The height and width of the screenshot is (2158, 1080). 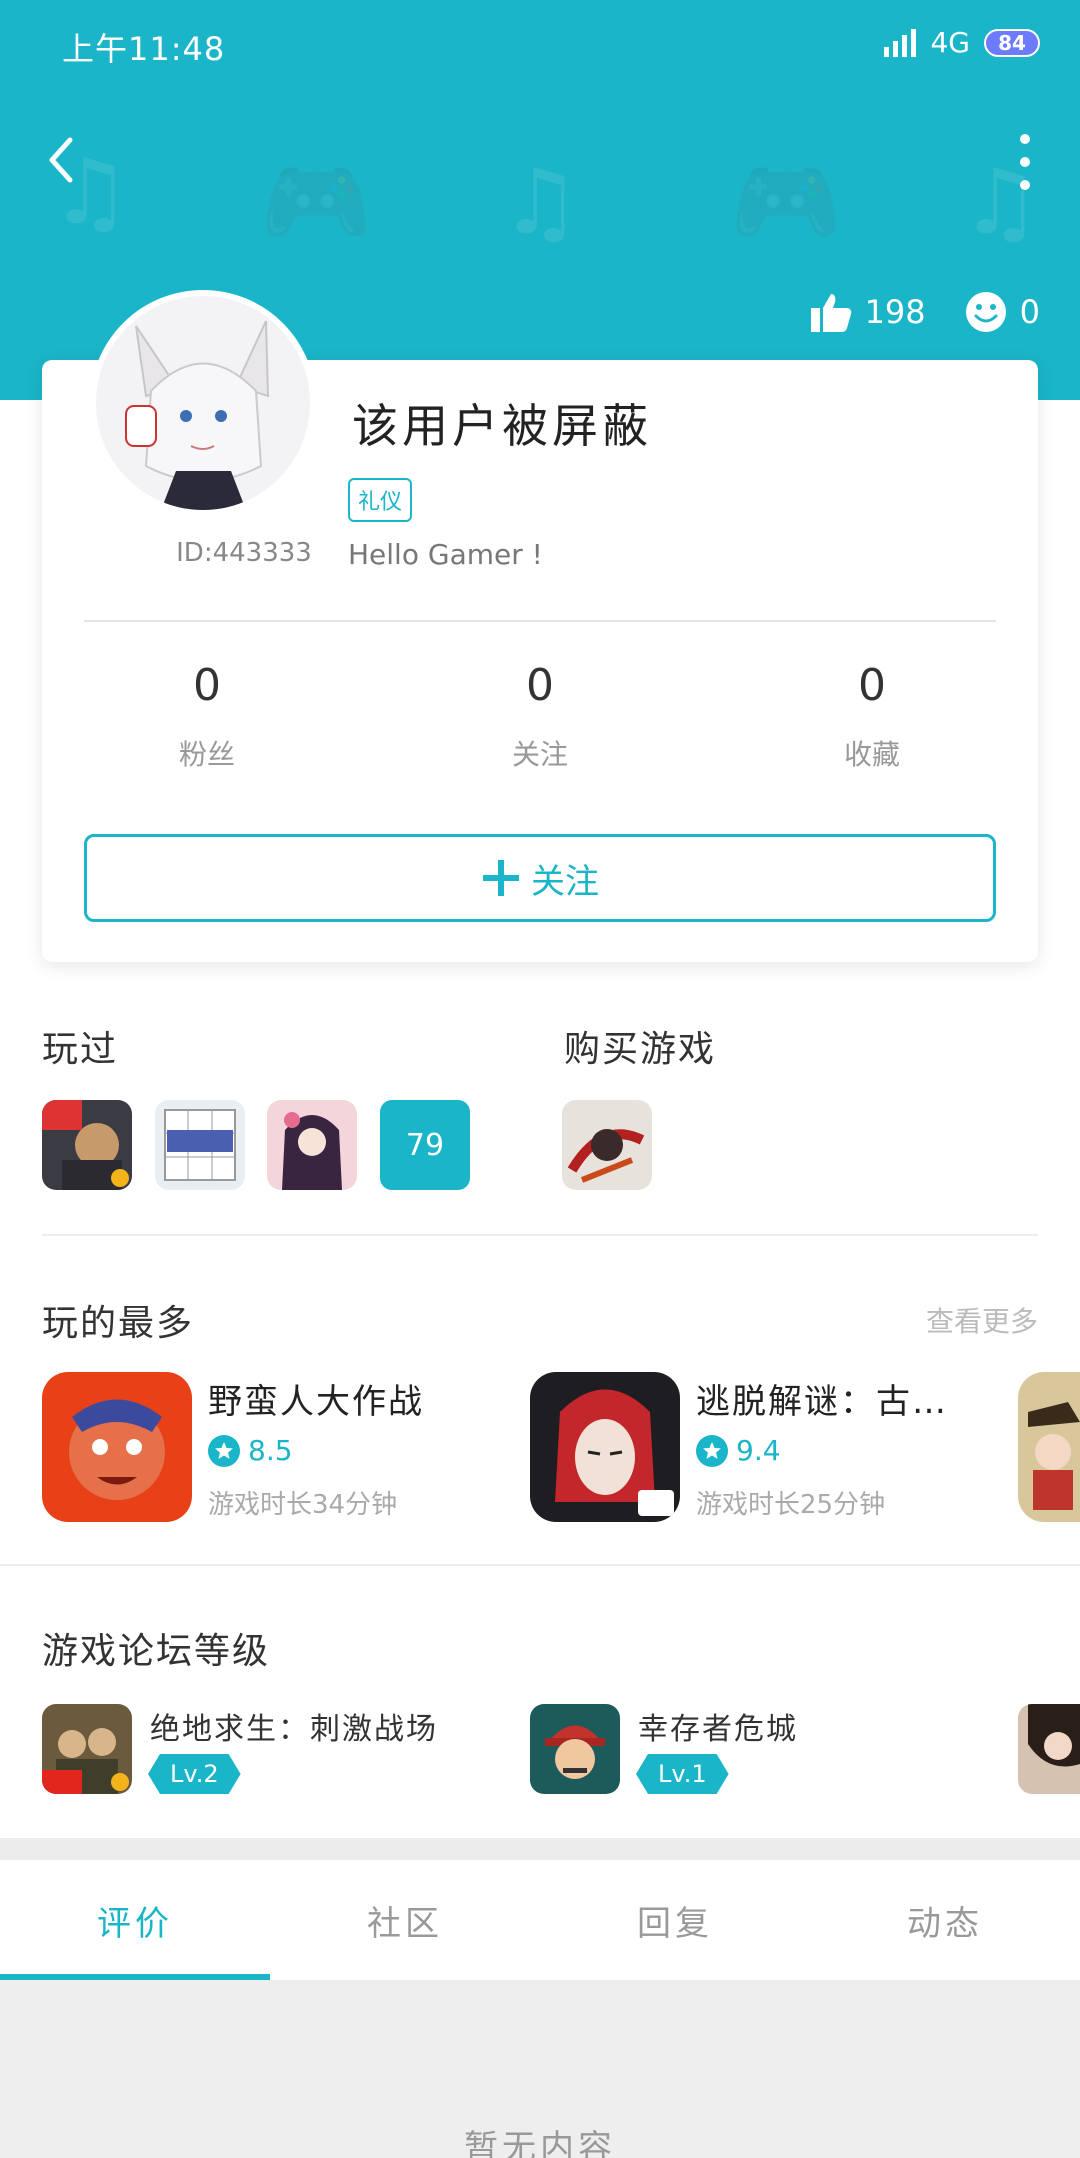 I want to click on play-time: 游戏时长34分钟, so click(x=303, y=1505).